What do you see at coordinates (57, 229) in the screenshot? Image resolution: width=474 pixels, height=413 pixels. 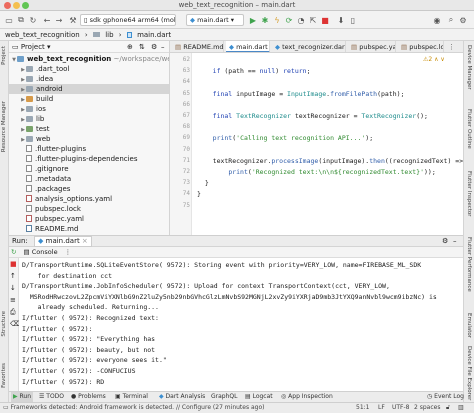 I see `project-tree-item-label: README.md` at bounding box center [57, 229].